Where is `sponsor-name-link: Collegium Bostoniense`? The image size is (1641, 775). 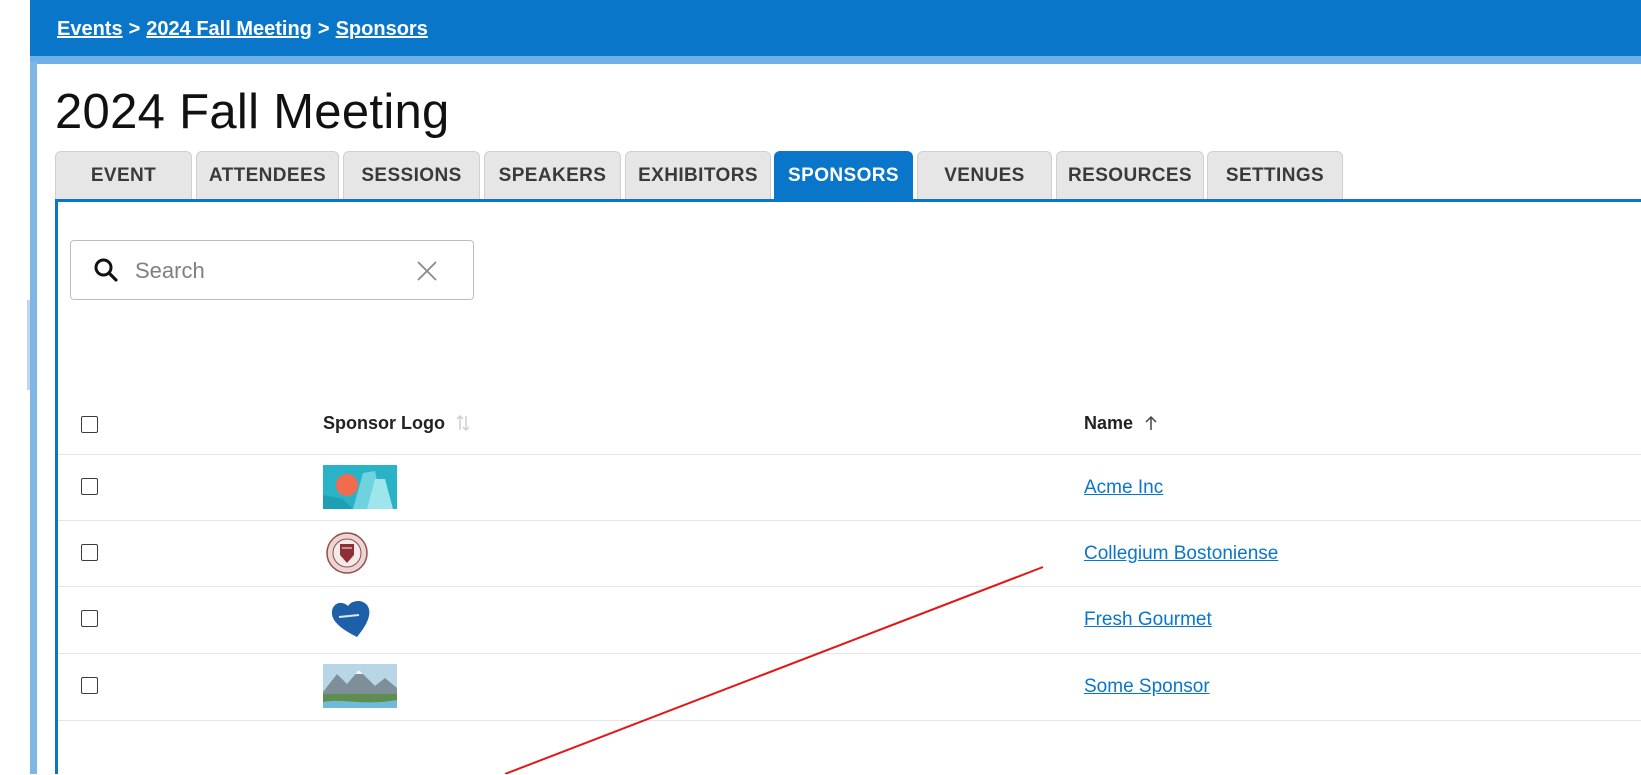
sponsor-name-link: Collegium Bostoniense is located at coordinates (1181, 554).